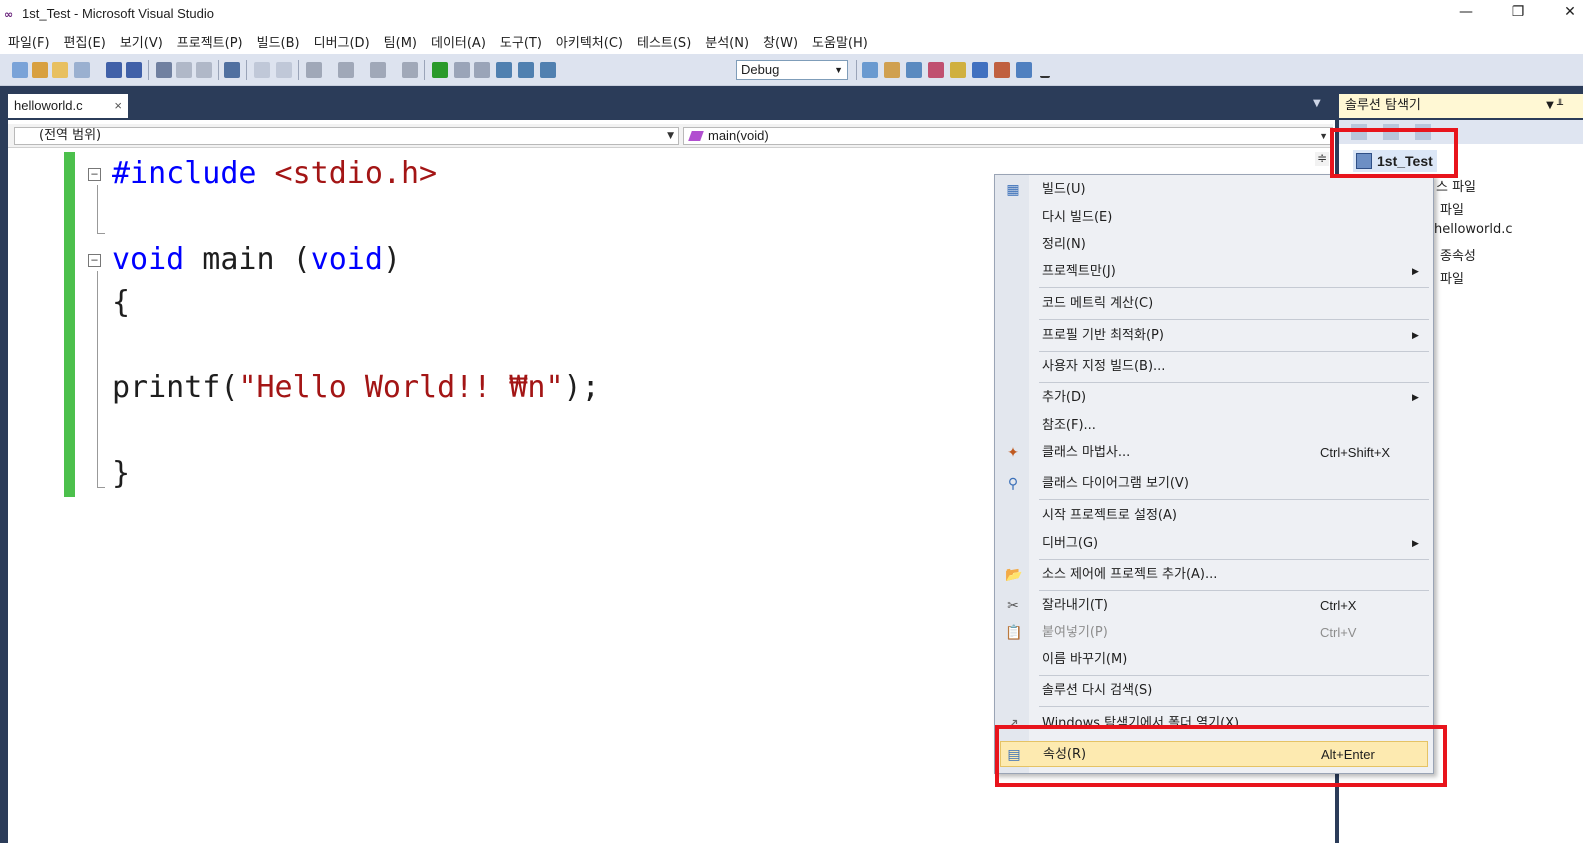 This screenshot has width=1583, height=843. What do you see at coordinates (1458, 254) in the screenshot?
I see `tree-item-dependencies: 종속성` at bounding box center [1458, 254].